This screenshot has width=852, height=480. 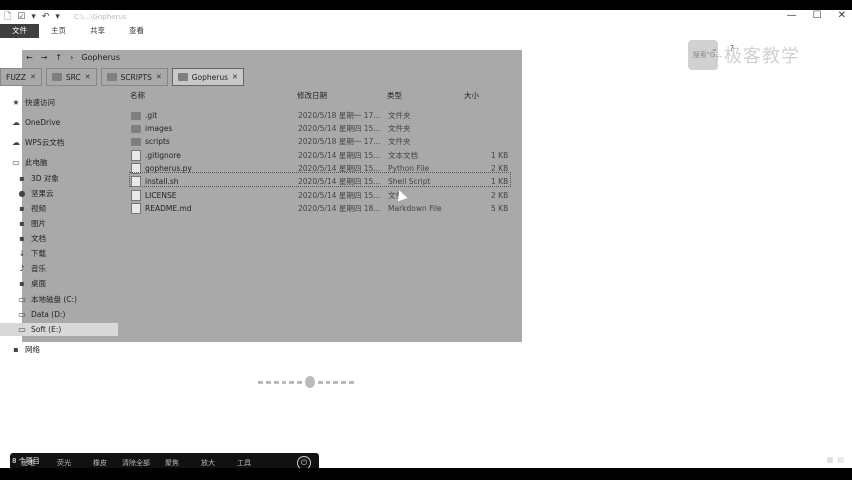 I want to click on sidebar-item-label: 桌面, so click(x=38, y=283).